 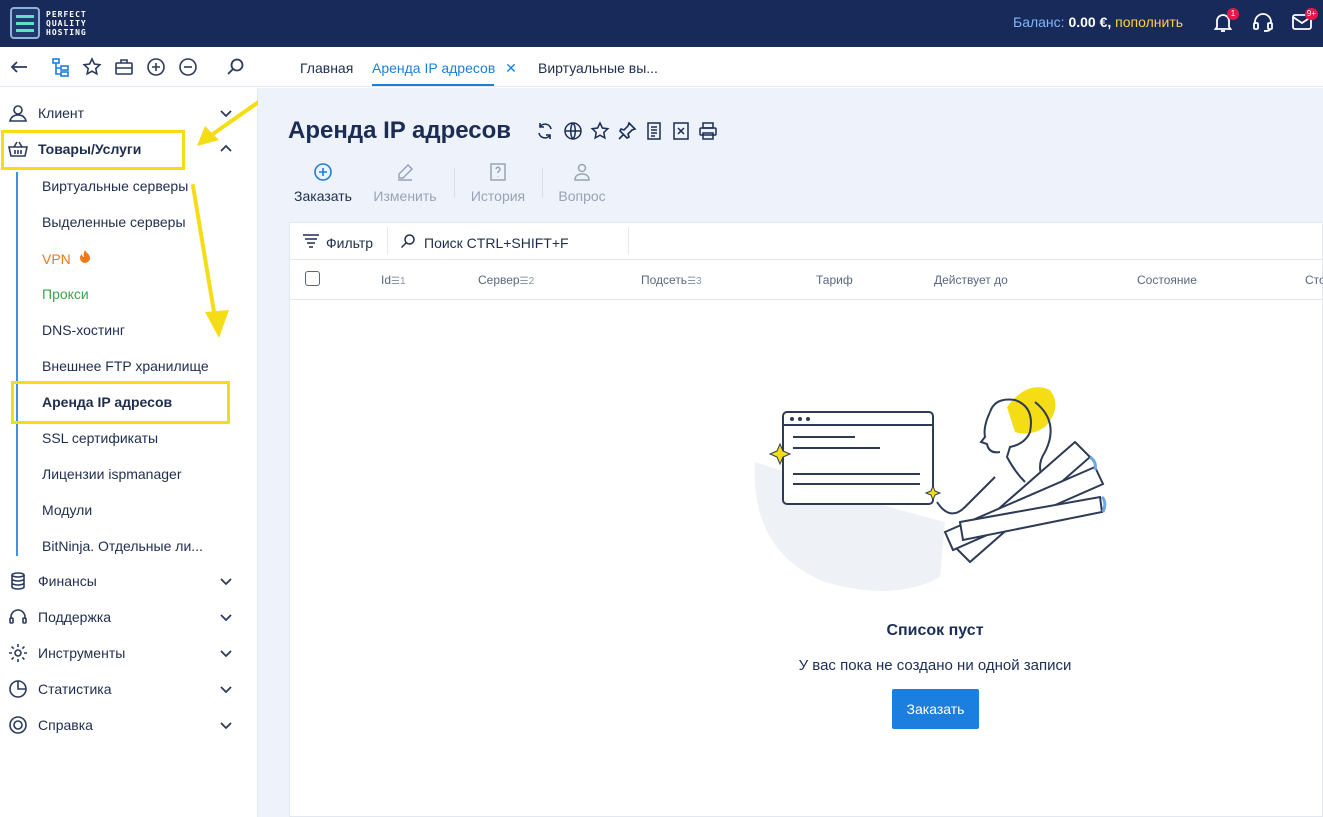 I want to click on action-label: Заказать, so click(x=323, y=196).